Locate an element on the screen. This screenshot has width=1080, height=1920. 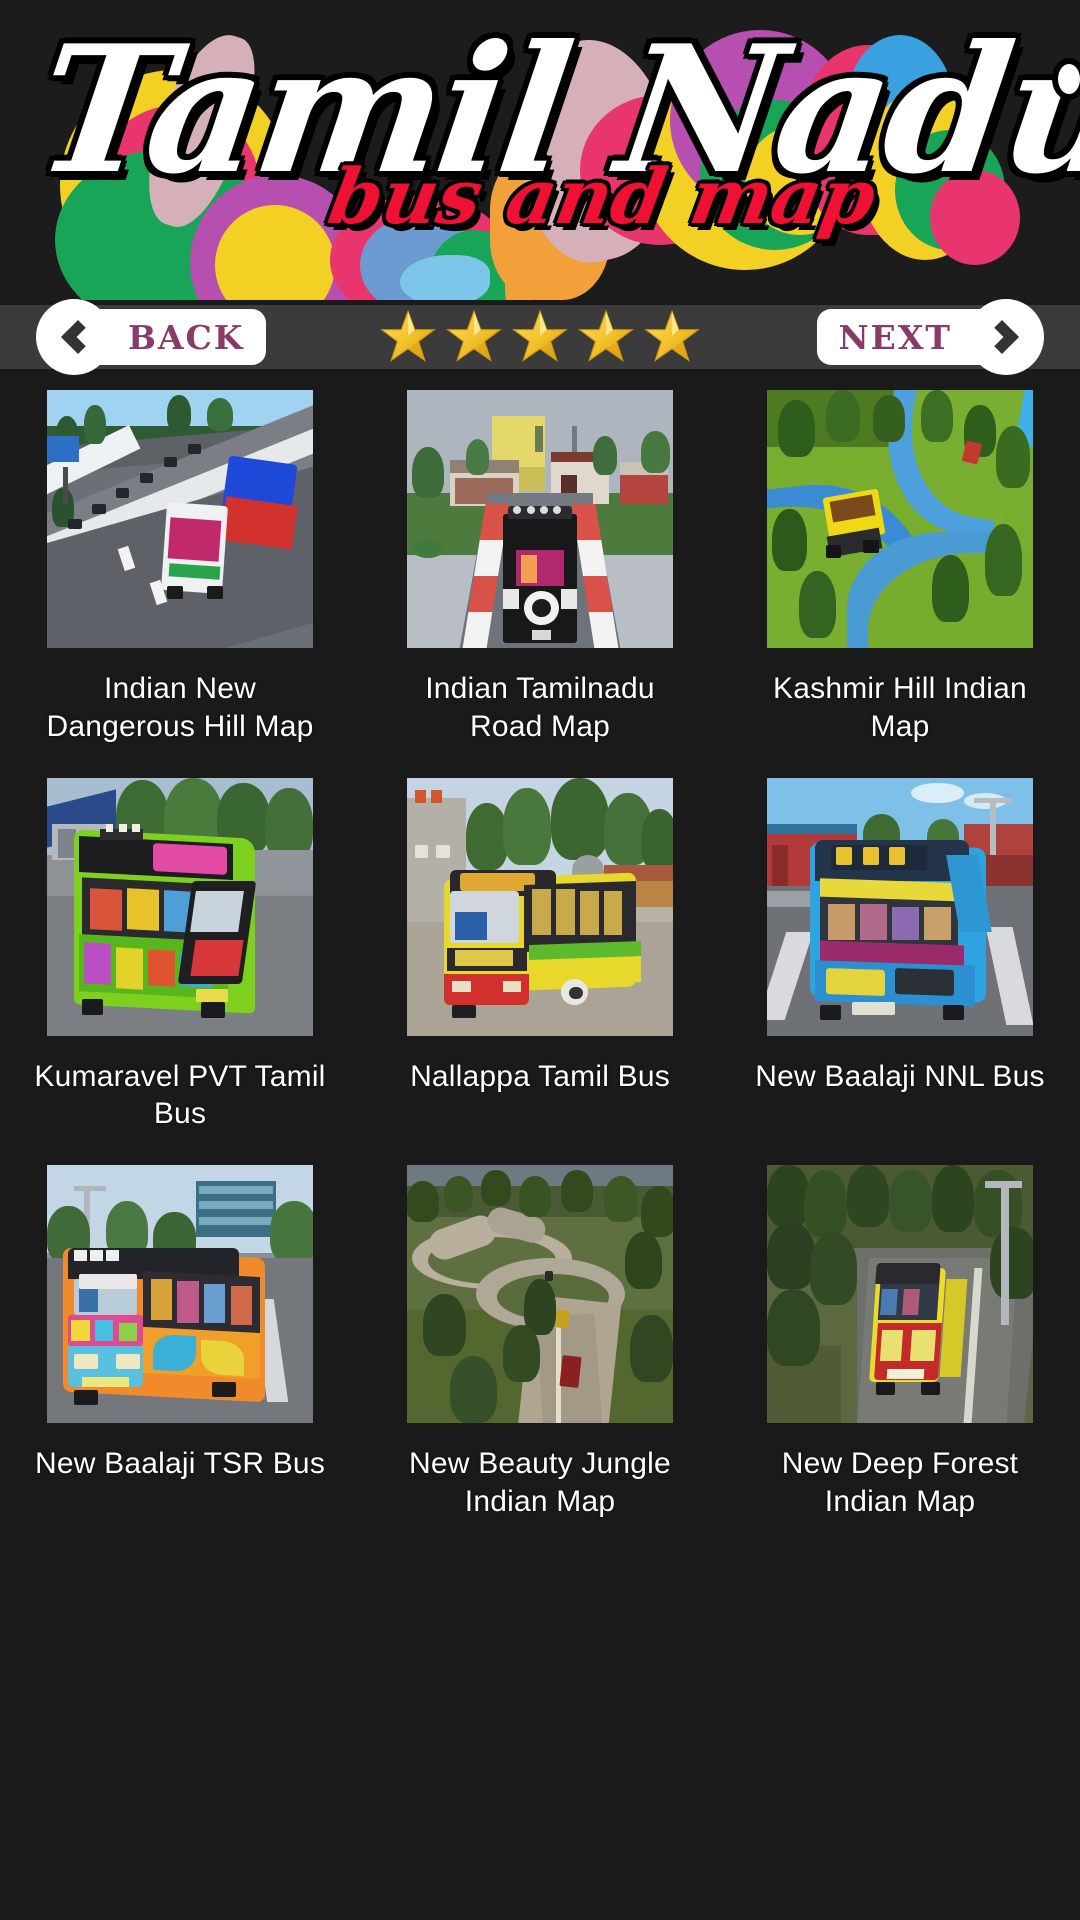
grid-item-label: New Beauty Jungle Indian Map is located at coordinates (540, 1482).